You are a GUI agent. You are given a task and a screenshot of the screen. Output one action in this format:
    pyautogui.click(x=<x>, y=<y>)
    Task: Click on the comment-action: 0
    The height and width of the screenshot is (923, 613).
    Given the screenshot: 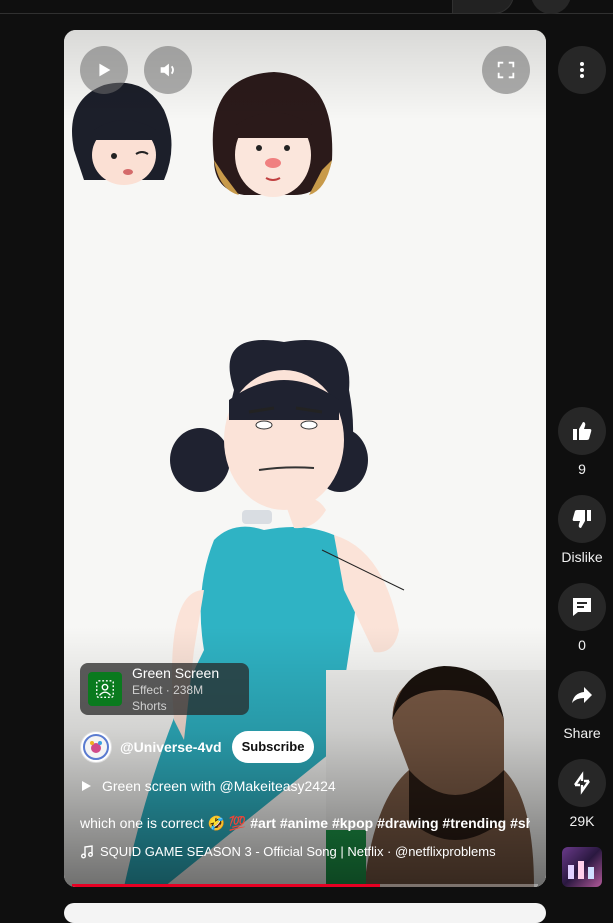 What is the action you would take?
    pyautogui.click(x=582, y=618)
    